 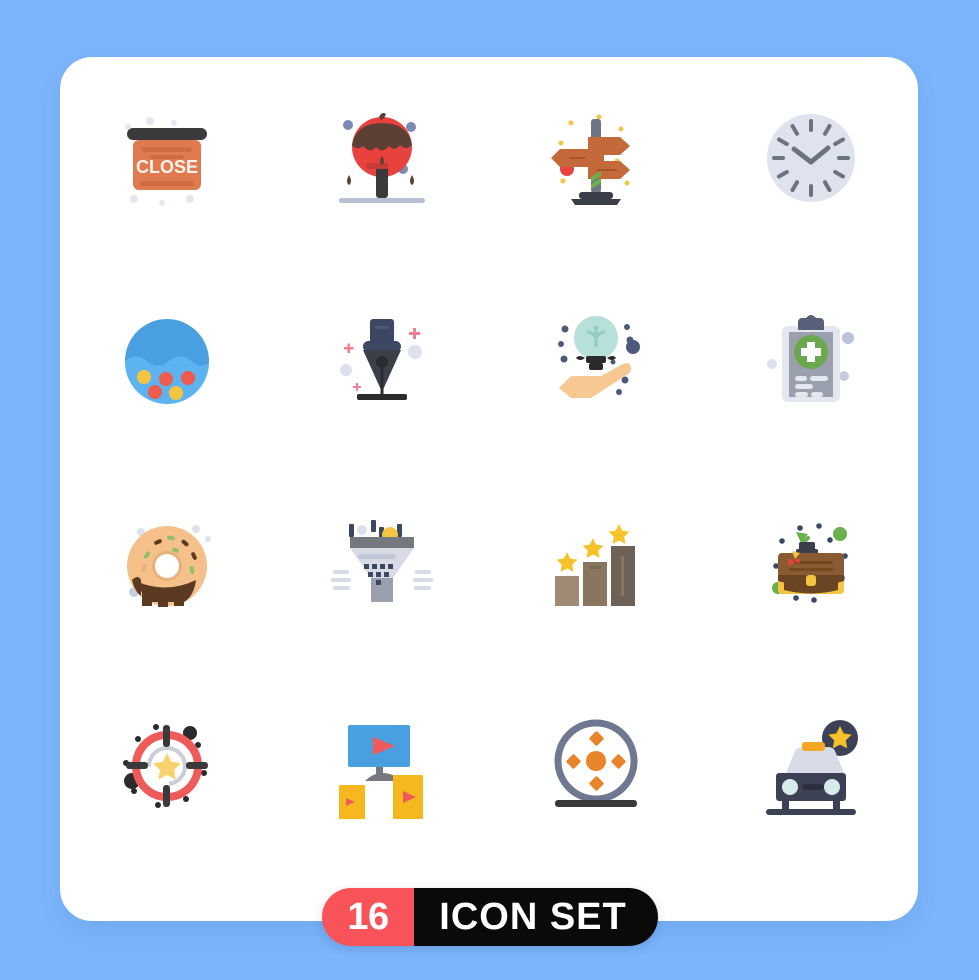 I want to click on clock-icon, so click(x=810, y=158).